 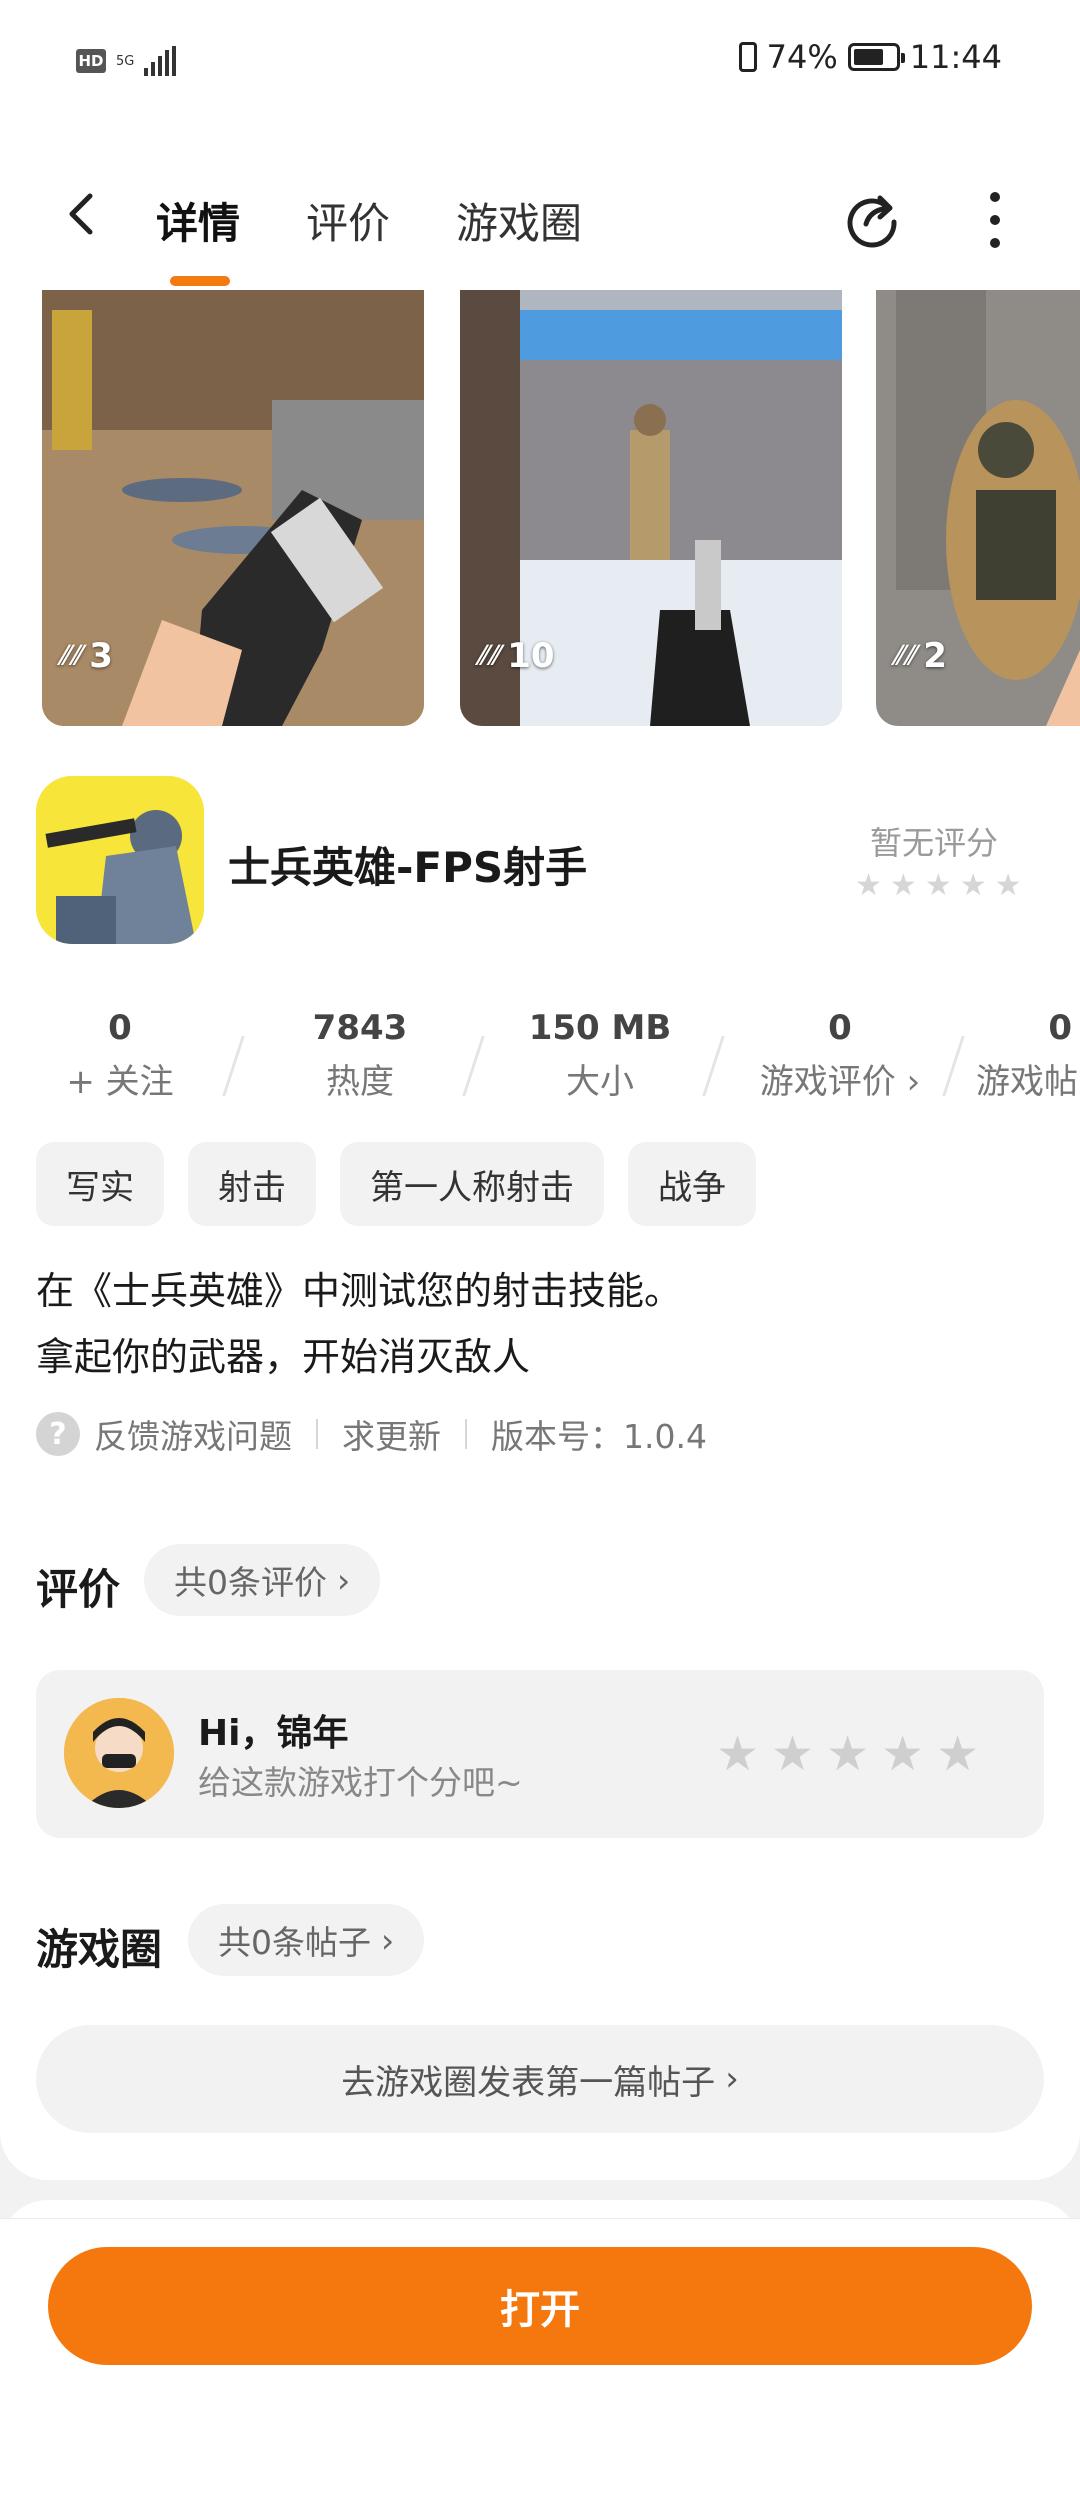 I want to click on stat-game-posts: 0 游戏帖, so click(x=1023, y=1055).